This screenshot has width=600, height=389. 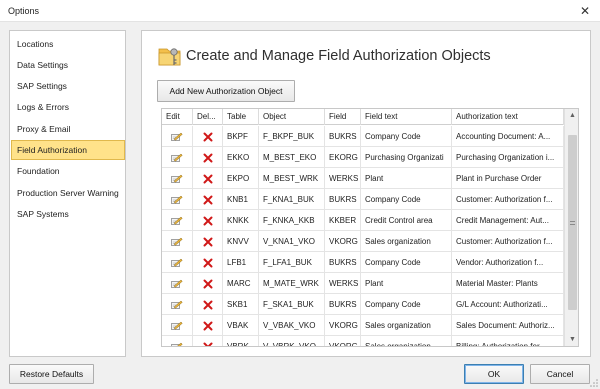 I want to click on vertical-scrollbar: ▲ ▼, so click(x=571, y=227).